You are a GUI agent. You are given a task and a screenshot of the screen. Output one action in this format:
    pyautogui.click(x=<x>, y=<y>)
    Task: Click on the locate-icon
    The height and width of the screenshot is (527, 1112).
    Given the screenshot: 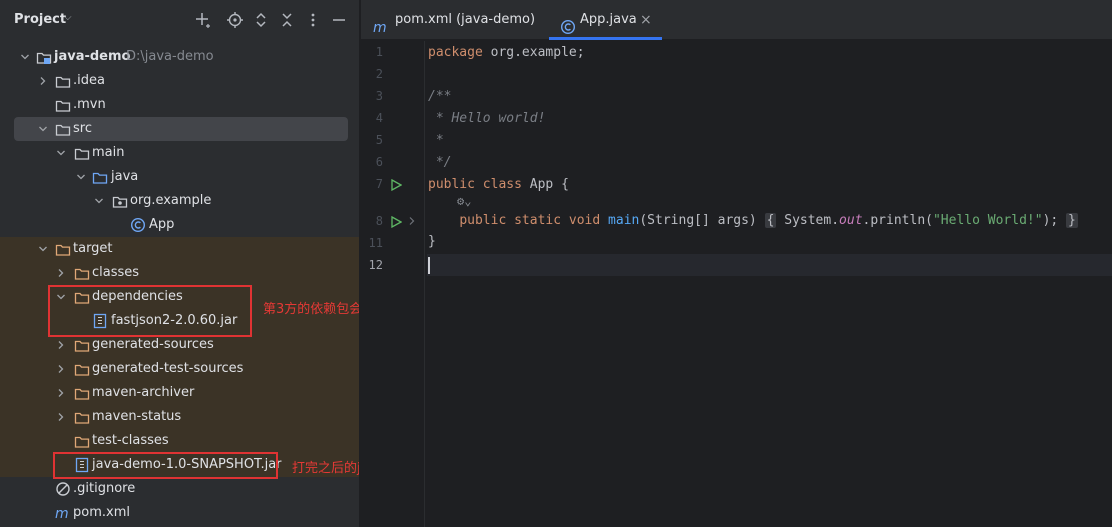 What is the action you would take?
    pyautogui.click(x=235, y=20)
    